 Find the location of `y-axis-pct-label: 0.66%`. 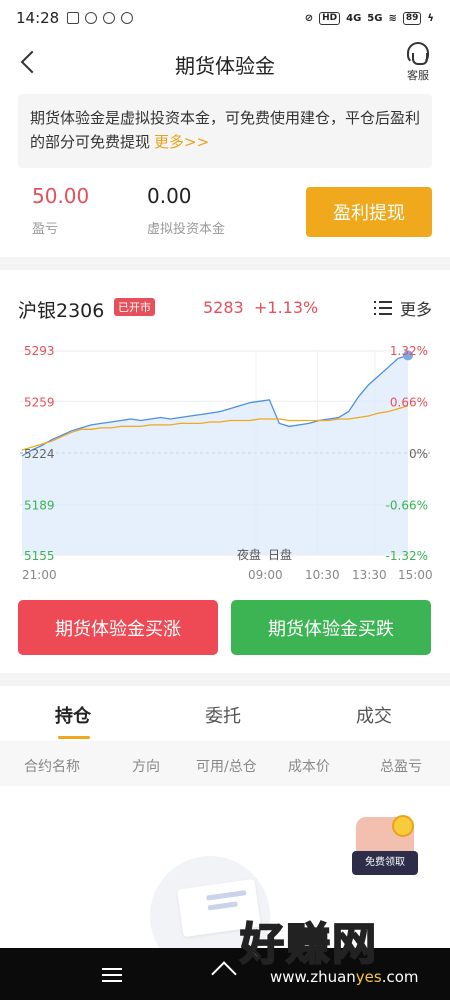

y-axis-pct-label: 0.66% is located at coordinates (409, 402).